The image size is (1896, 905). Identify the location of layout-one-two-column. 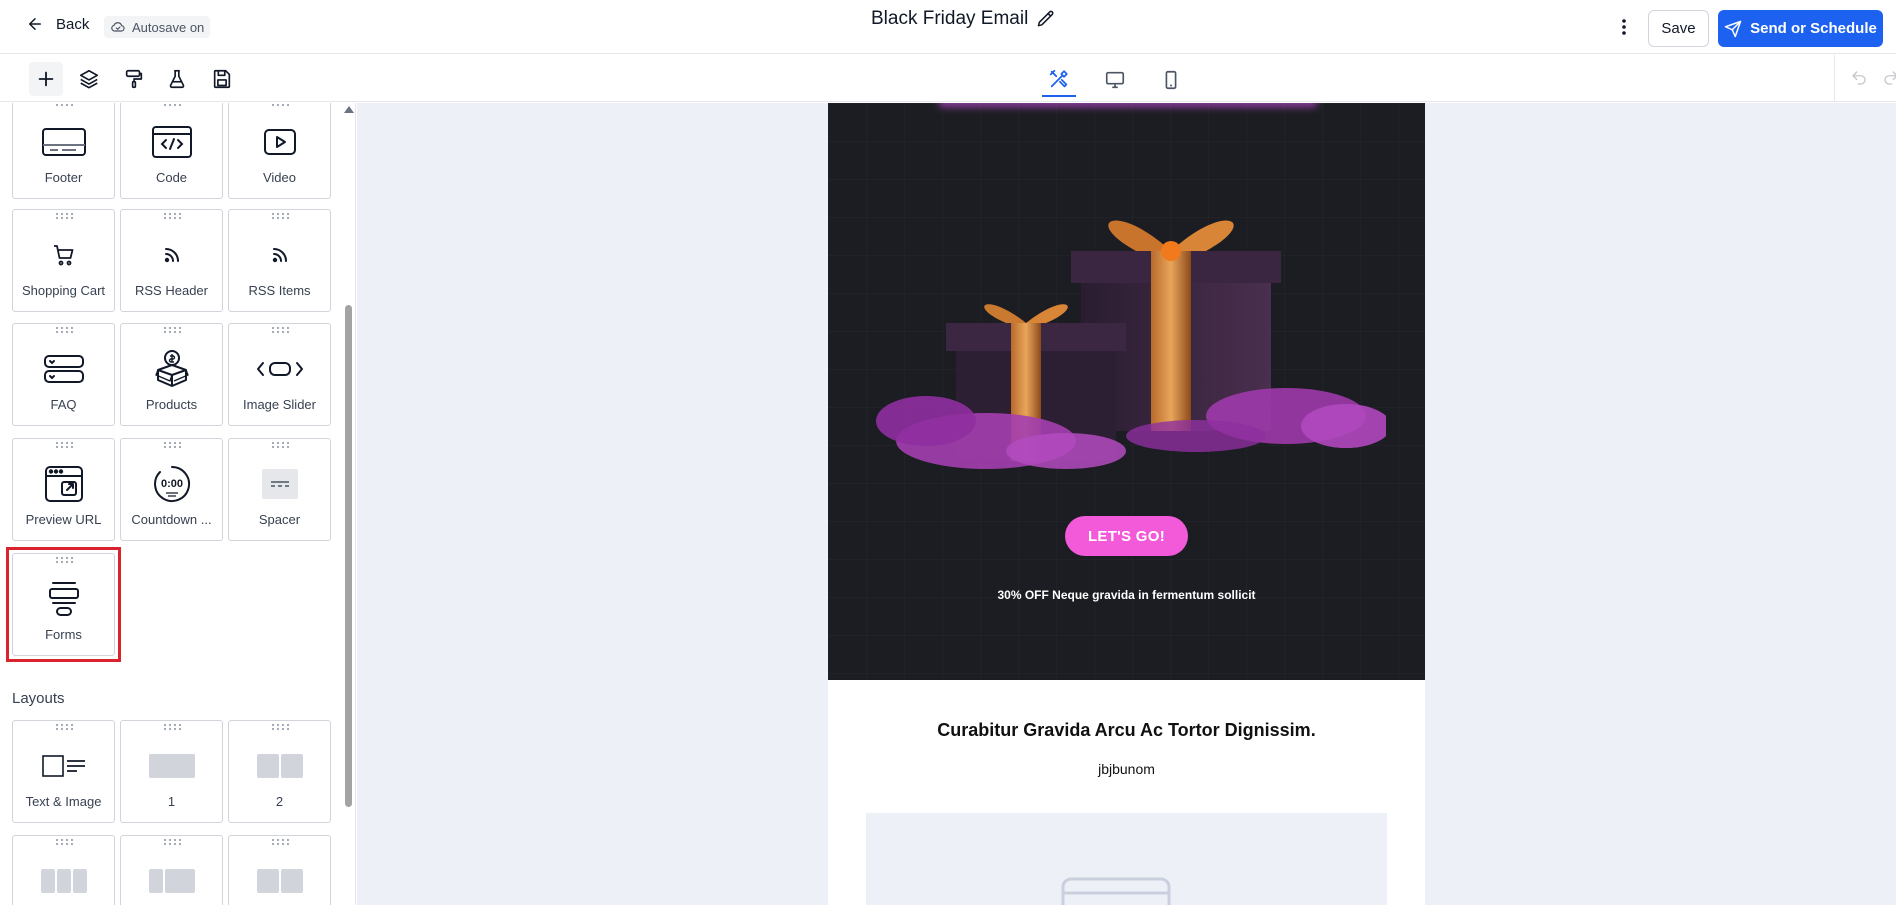
(171, 870).